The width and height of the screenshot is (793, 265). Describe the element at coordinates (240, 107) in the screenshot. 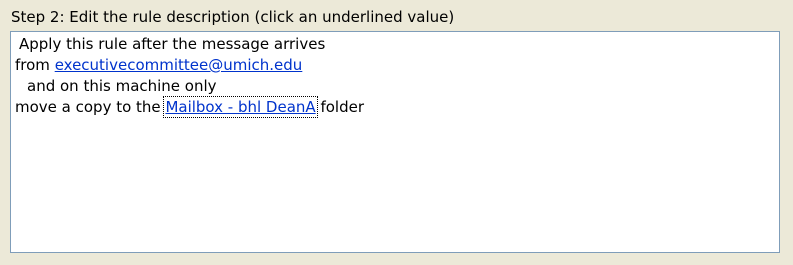

I see `target-folder-link: Mailbox - bhl DeanA` at that location.